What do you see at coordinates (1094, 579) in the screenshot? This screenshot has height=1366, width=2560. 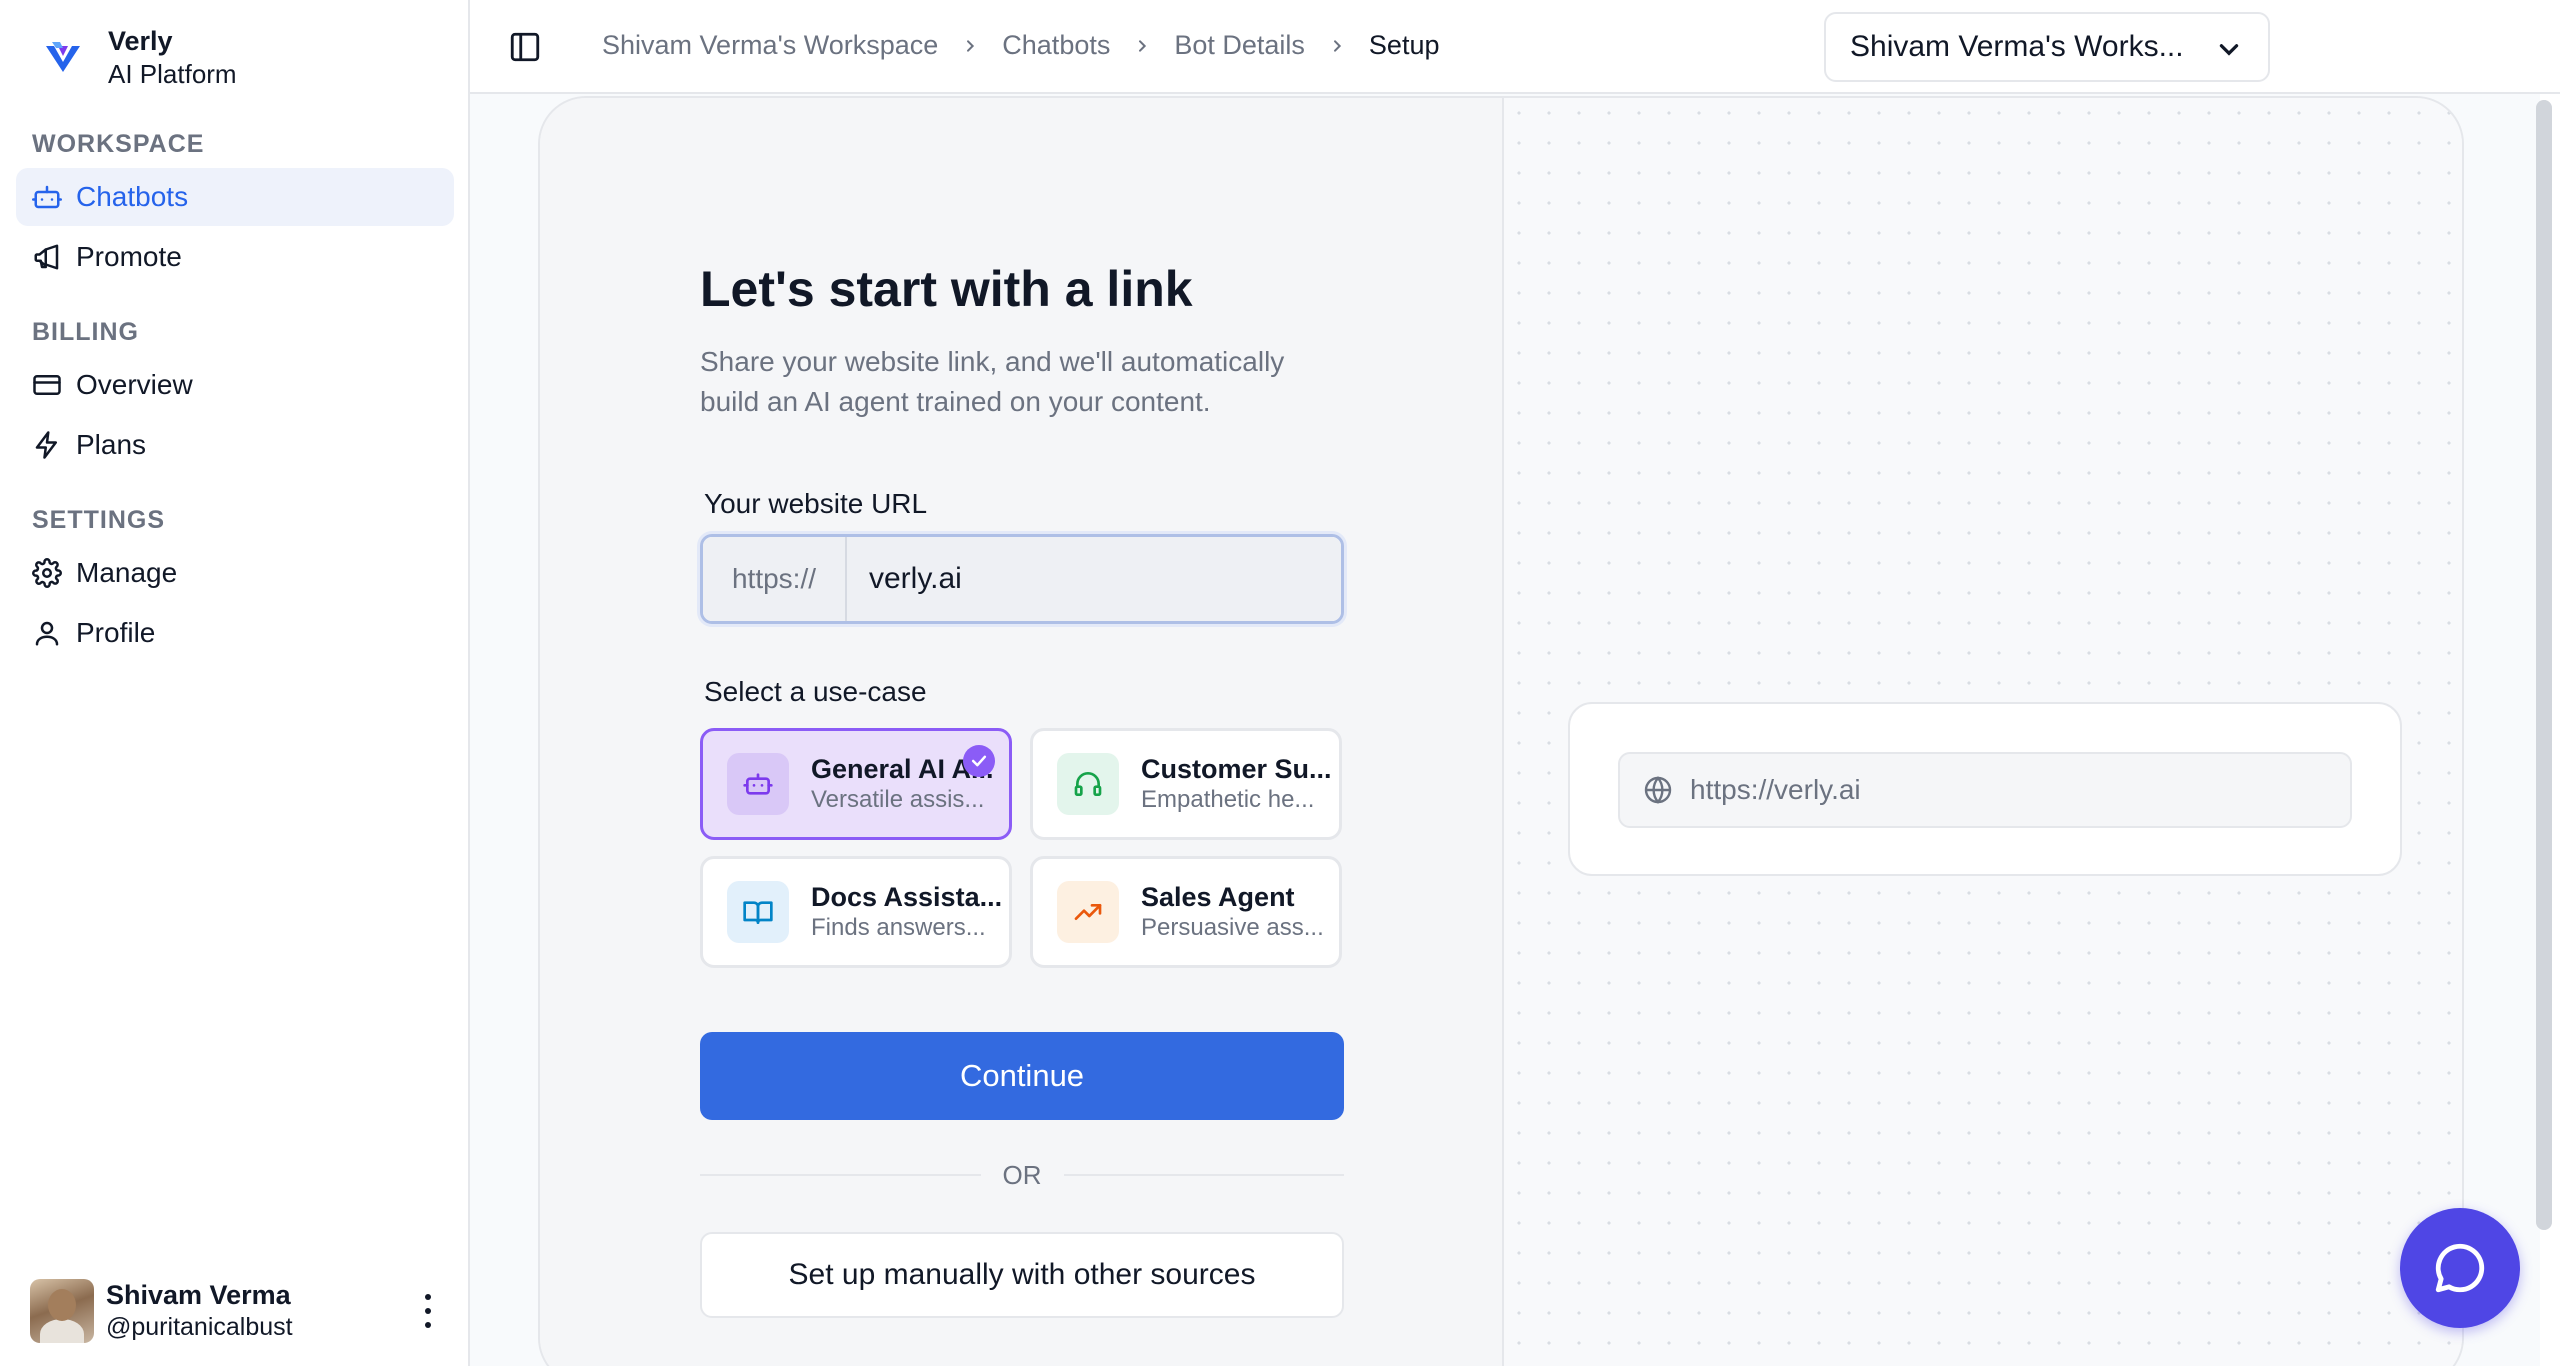 I see `website-url-input` at bounding box center [1094, 579].